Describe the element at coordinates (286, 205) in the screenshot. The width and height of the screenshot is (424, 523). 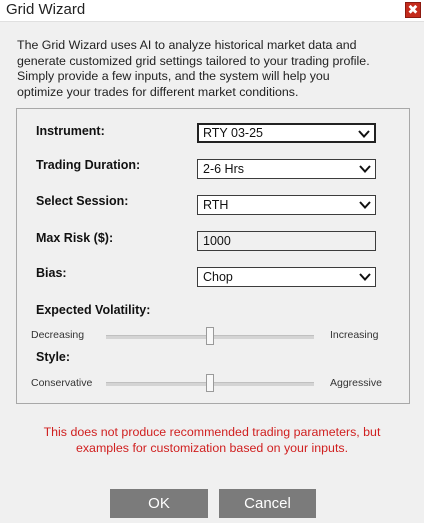
I see `session-select: RTH` at that location.